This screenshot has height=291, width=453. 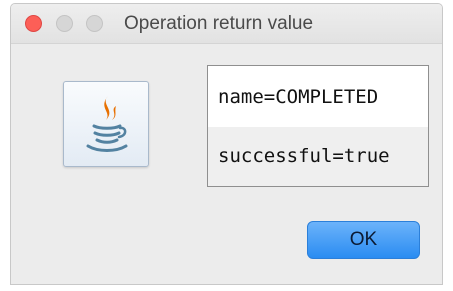 What do you see at coordinates (318, 156) in the screenshot?
I see `list-item: successful=true` at bounding box center [318, 156].